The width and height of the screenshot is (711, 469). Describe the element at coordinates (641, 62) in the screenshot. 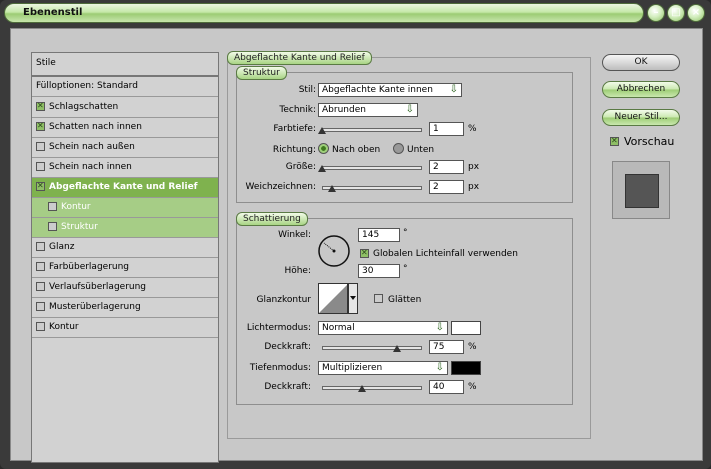

I see `ok-button: OK` at that location.